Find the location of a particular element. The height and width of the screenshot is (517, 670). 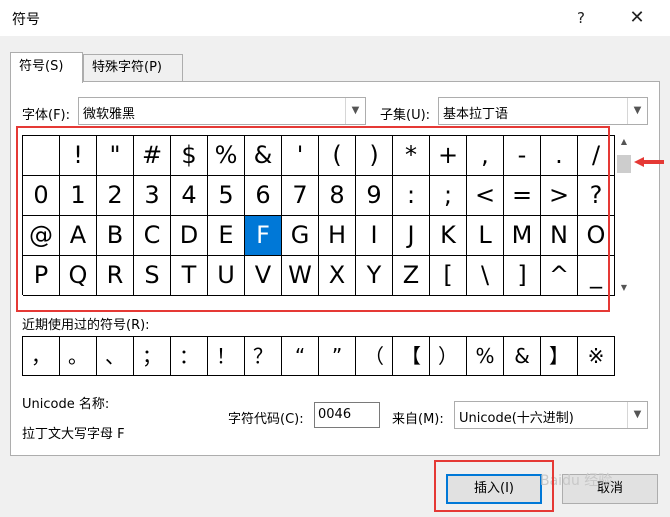

symbol-cell: 8 is located at coordinates (337, 196).